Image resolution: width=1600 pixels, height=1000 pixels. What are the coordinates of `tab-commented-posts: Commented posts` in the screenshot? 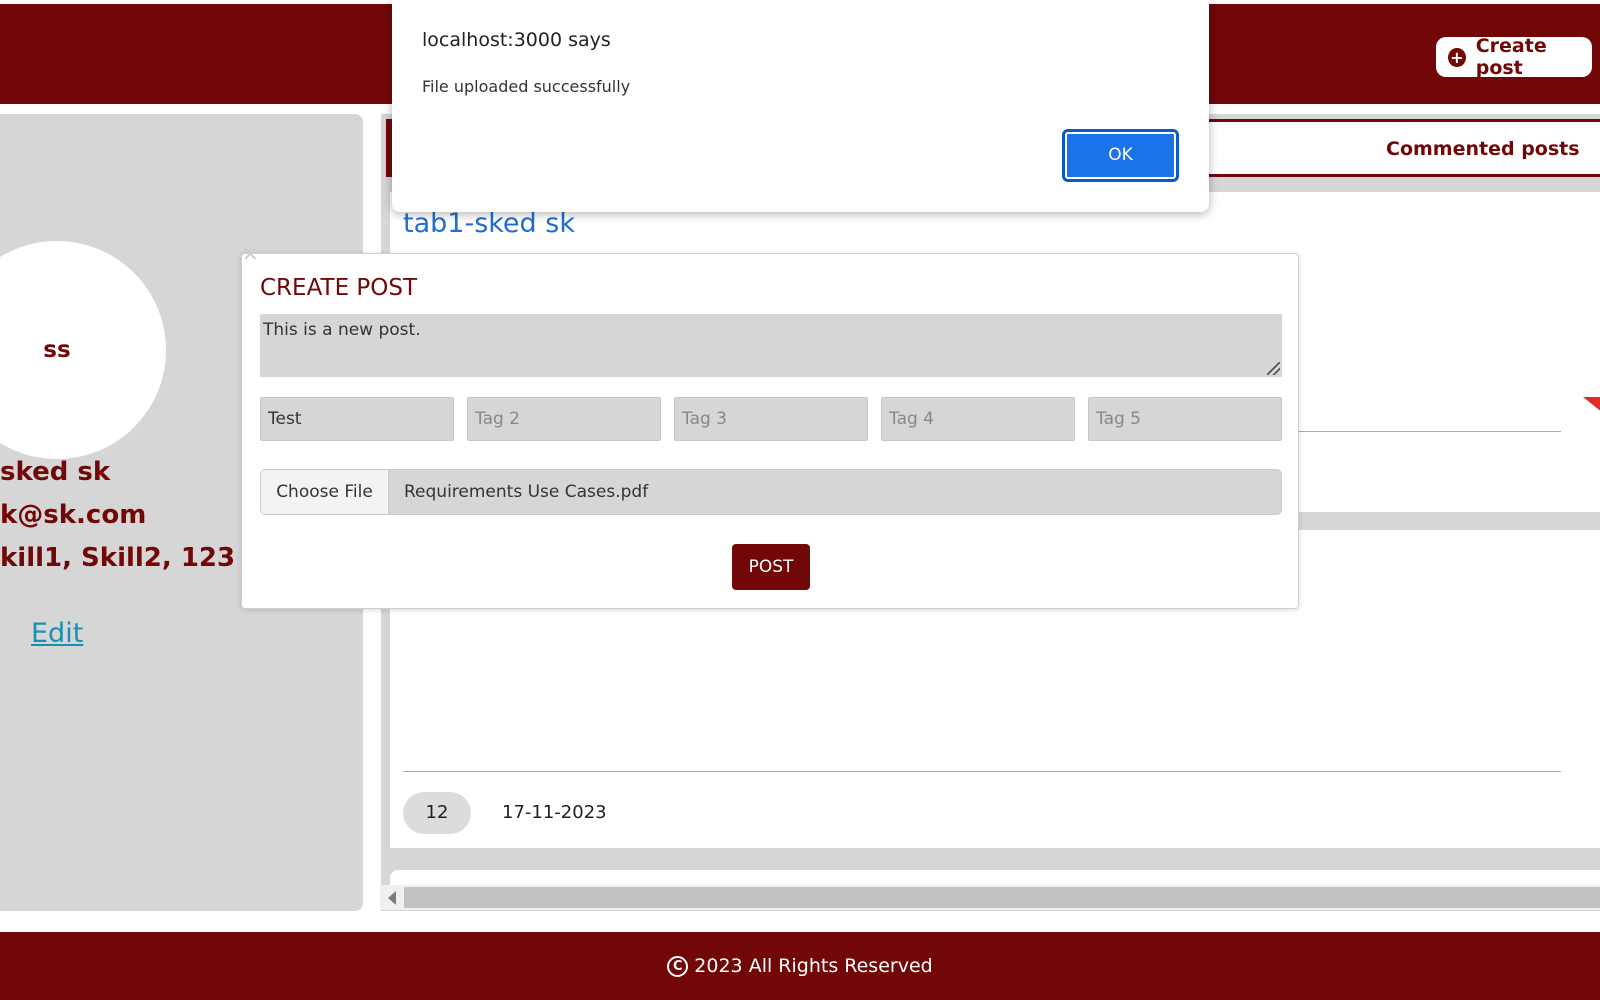 It's located at (1483, 149).